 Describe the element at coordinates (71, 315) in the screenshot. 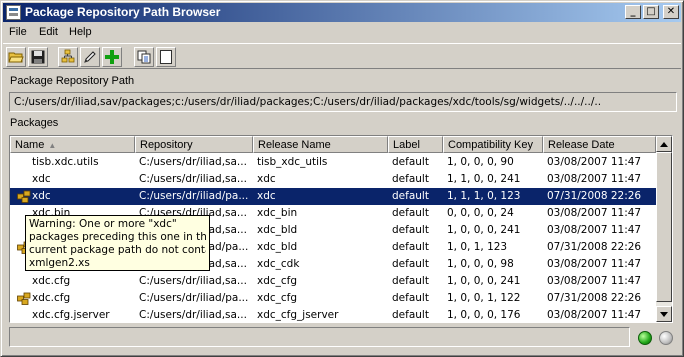

I see `cell-name: xdc.cfg.jserver` at that location.